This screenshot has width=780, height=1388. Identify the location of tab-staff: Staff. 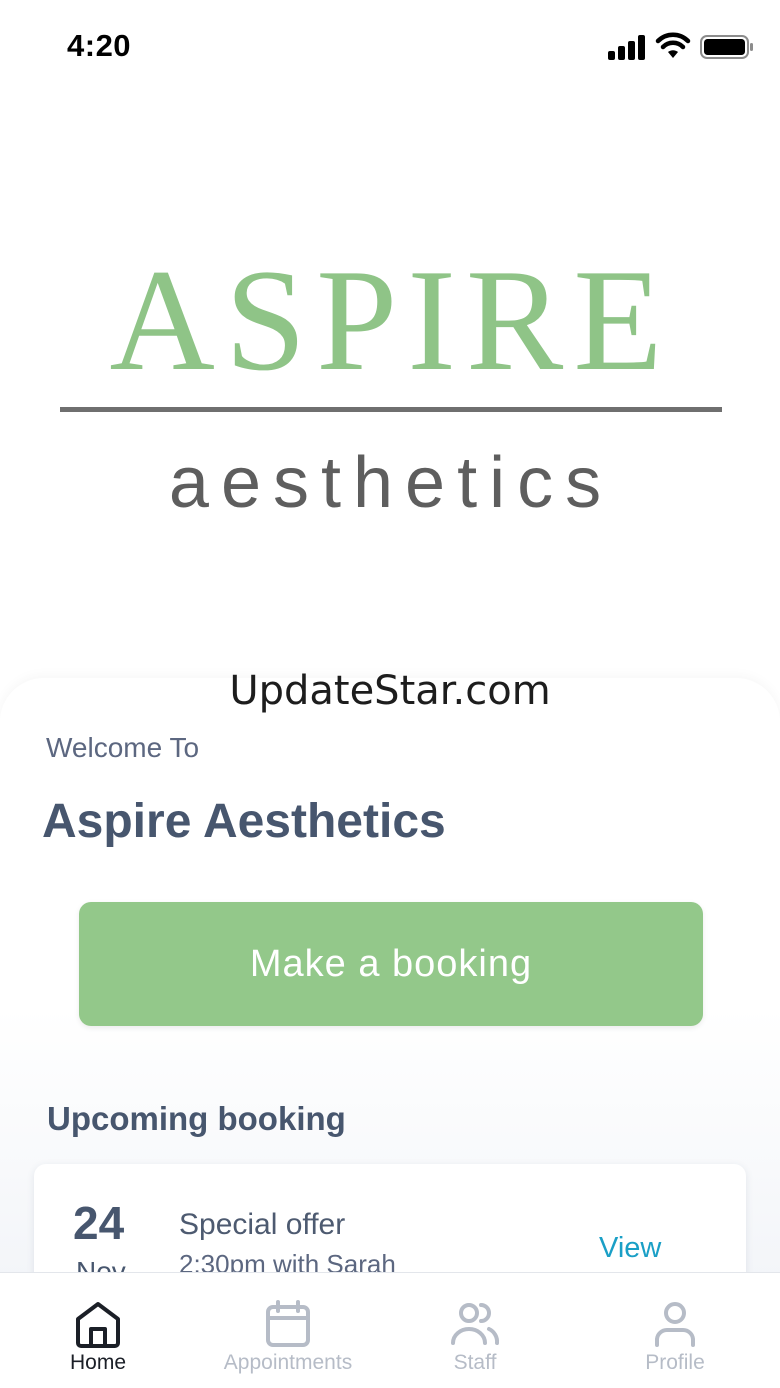
(475, 1330).